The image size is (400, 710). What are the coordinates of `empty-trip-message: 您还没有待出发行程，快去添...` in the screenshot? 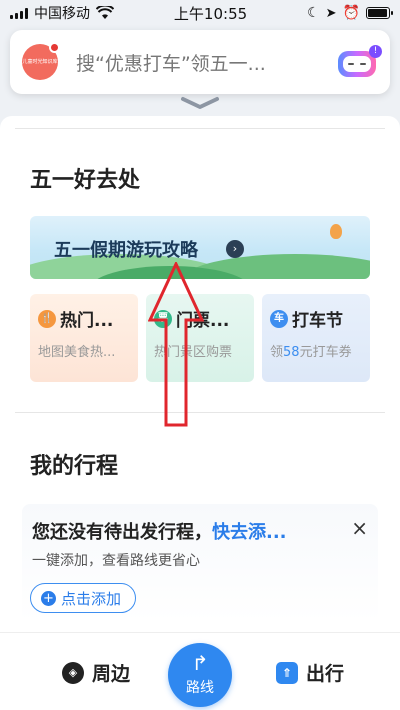 It's located at (159, 532).